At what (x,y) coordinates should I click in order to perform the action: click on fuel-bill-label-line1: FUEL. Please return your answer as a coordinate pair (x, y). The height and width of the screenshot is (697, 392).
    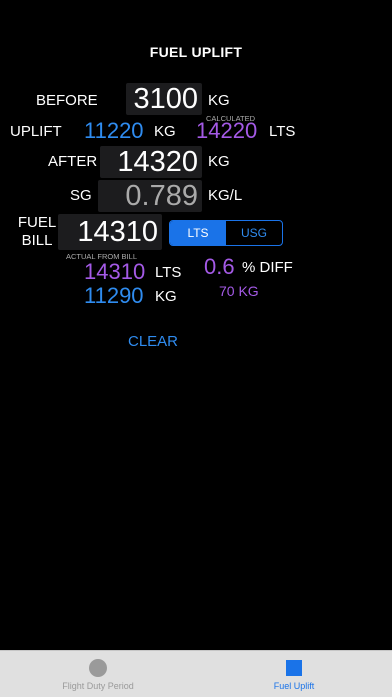
    Looking at the image, I should click on (37, 222).